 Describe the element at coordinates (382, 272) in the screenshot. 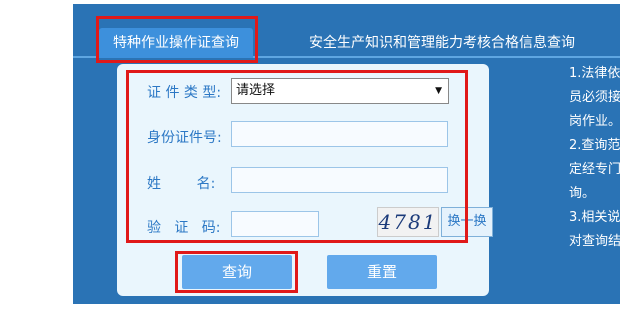

I see `reset-button: 重置` at that location.